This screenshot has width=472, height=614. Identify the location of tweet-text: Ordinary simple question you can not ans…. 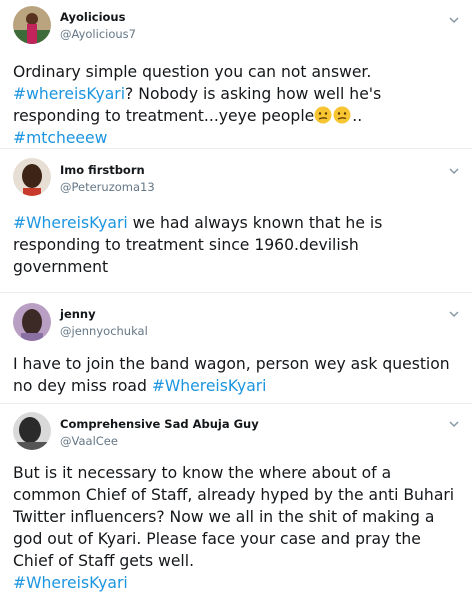
(197, 105).